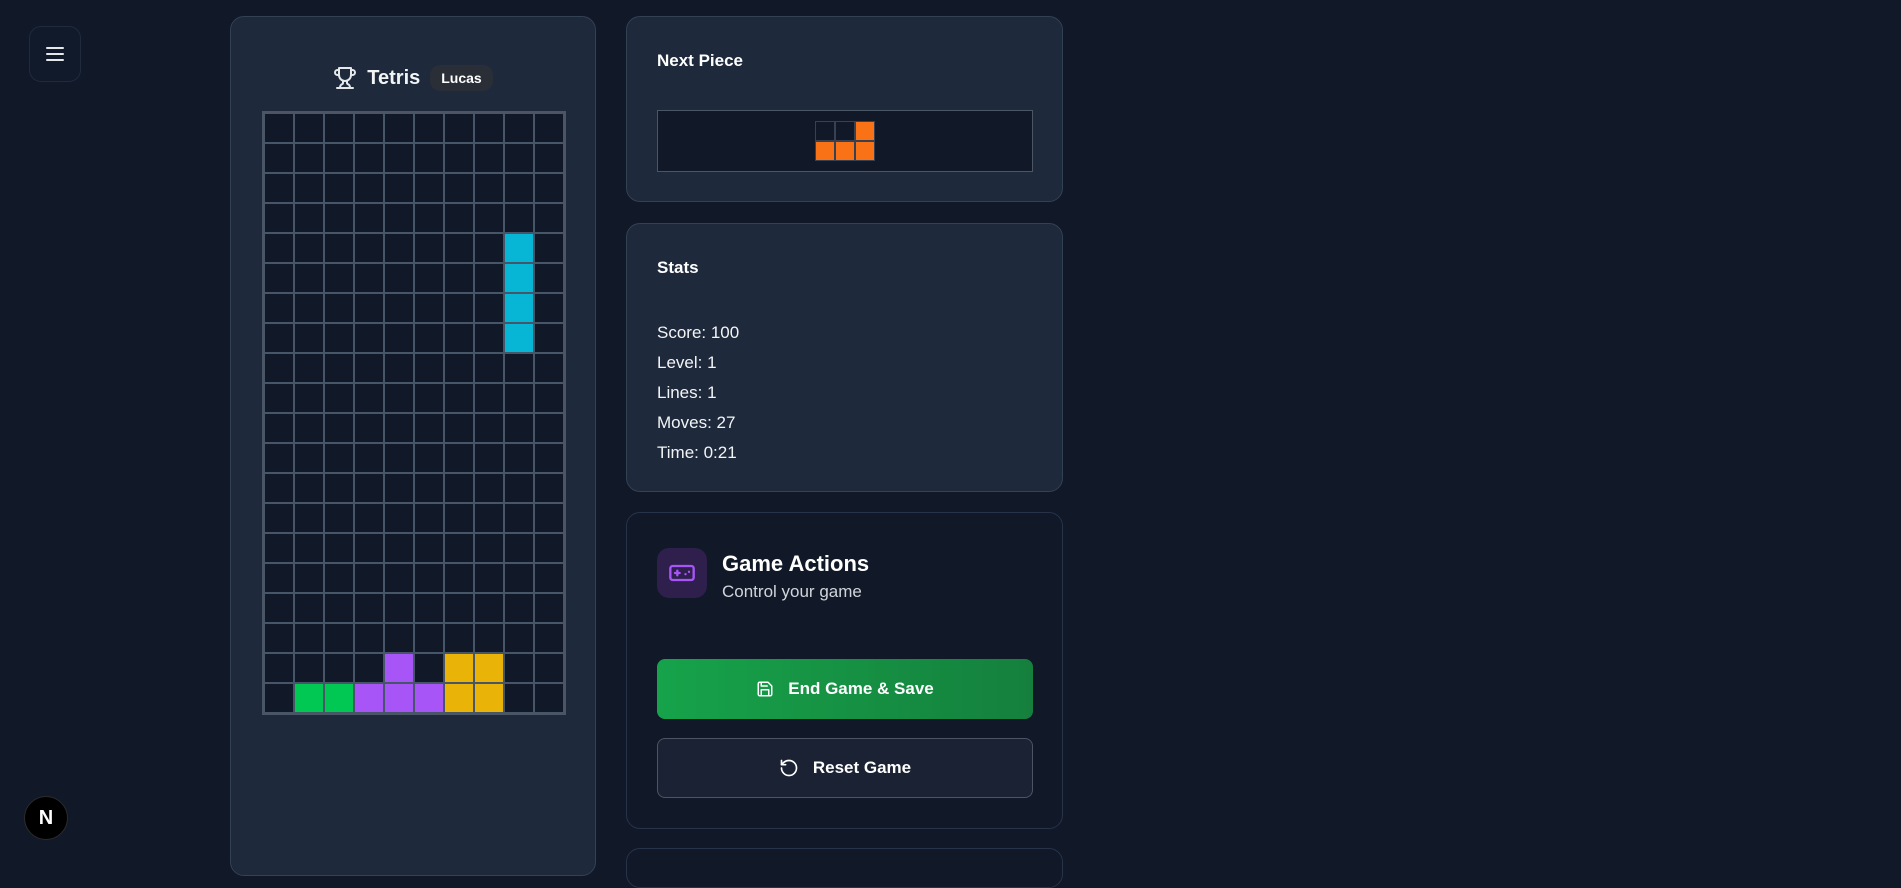  I want to click on end-game-save-button: End Game & Save, so click(845, 689).